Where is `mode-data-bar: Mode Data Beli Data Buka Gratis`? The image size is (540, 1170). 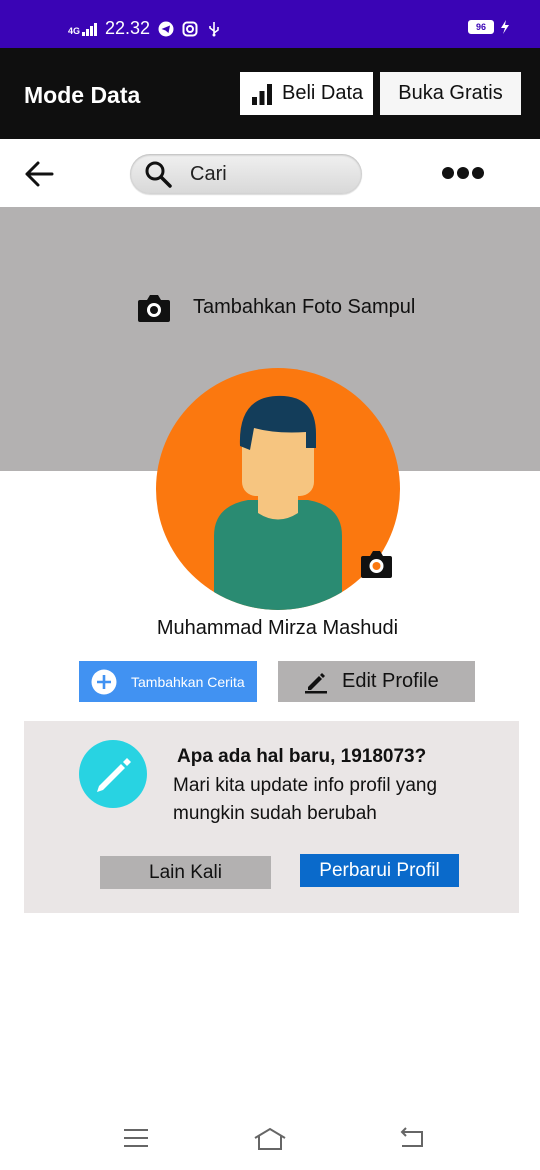 mode-data-bar: Mode Data Beli Data Buka Gratis is located at coordinates (270, 93).